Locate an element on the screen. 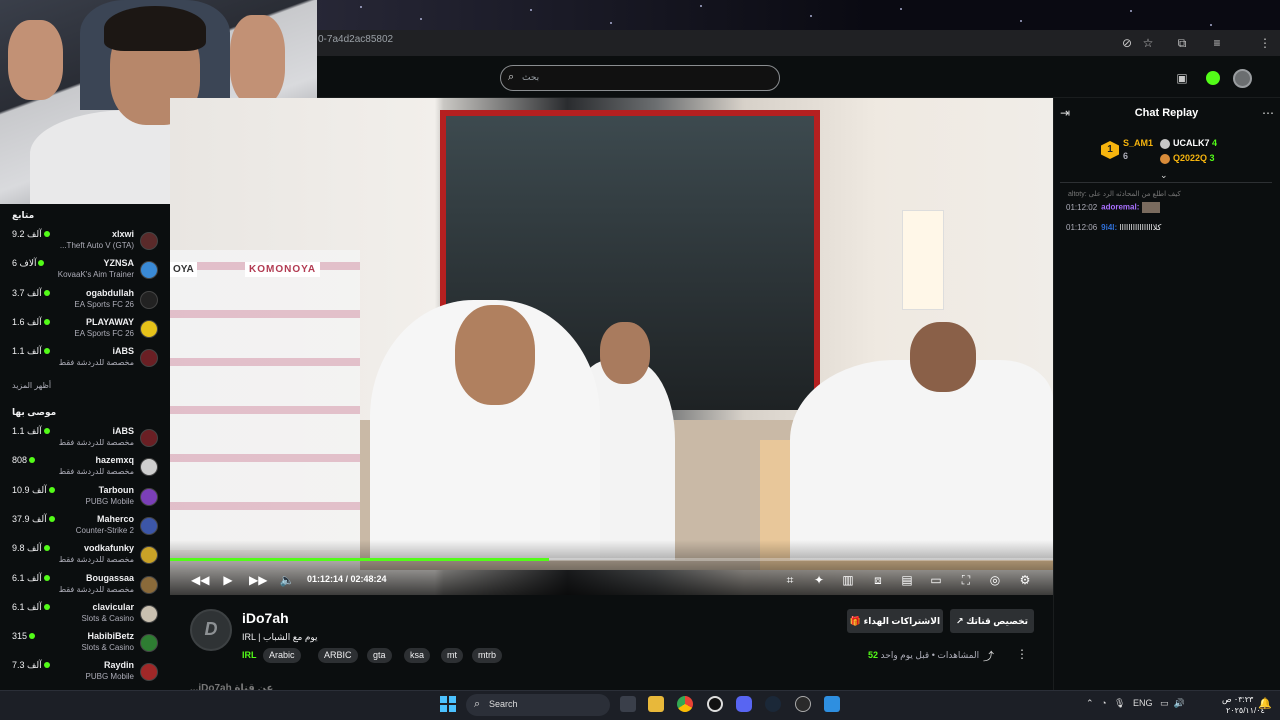 This screenshot has width=1280, height=720. kick-logo-icon is located at coordinates (1213, 78).